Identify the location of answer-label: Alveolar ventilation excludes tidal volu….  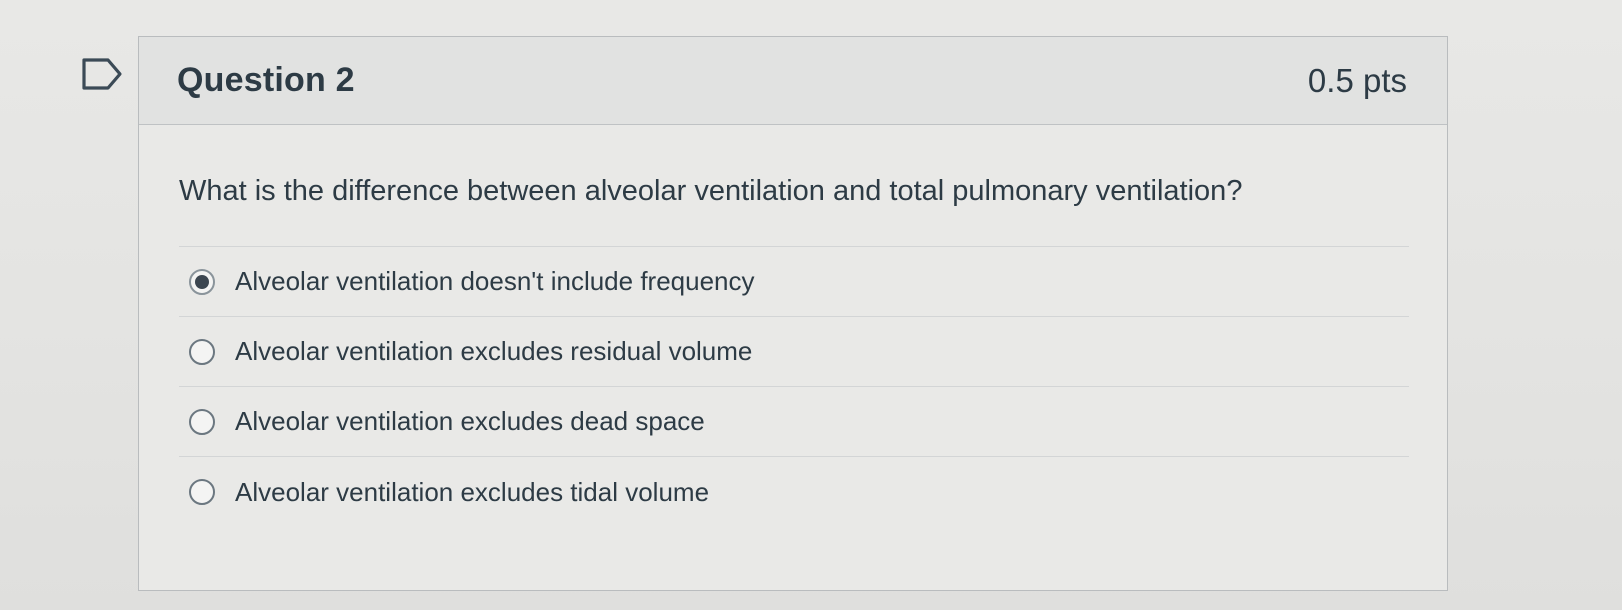
(472, 491).